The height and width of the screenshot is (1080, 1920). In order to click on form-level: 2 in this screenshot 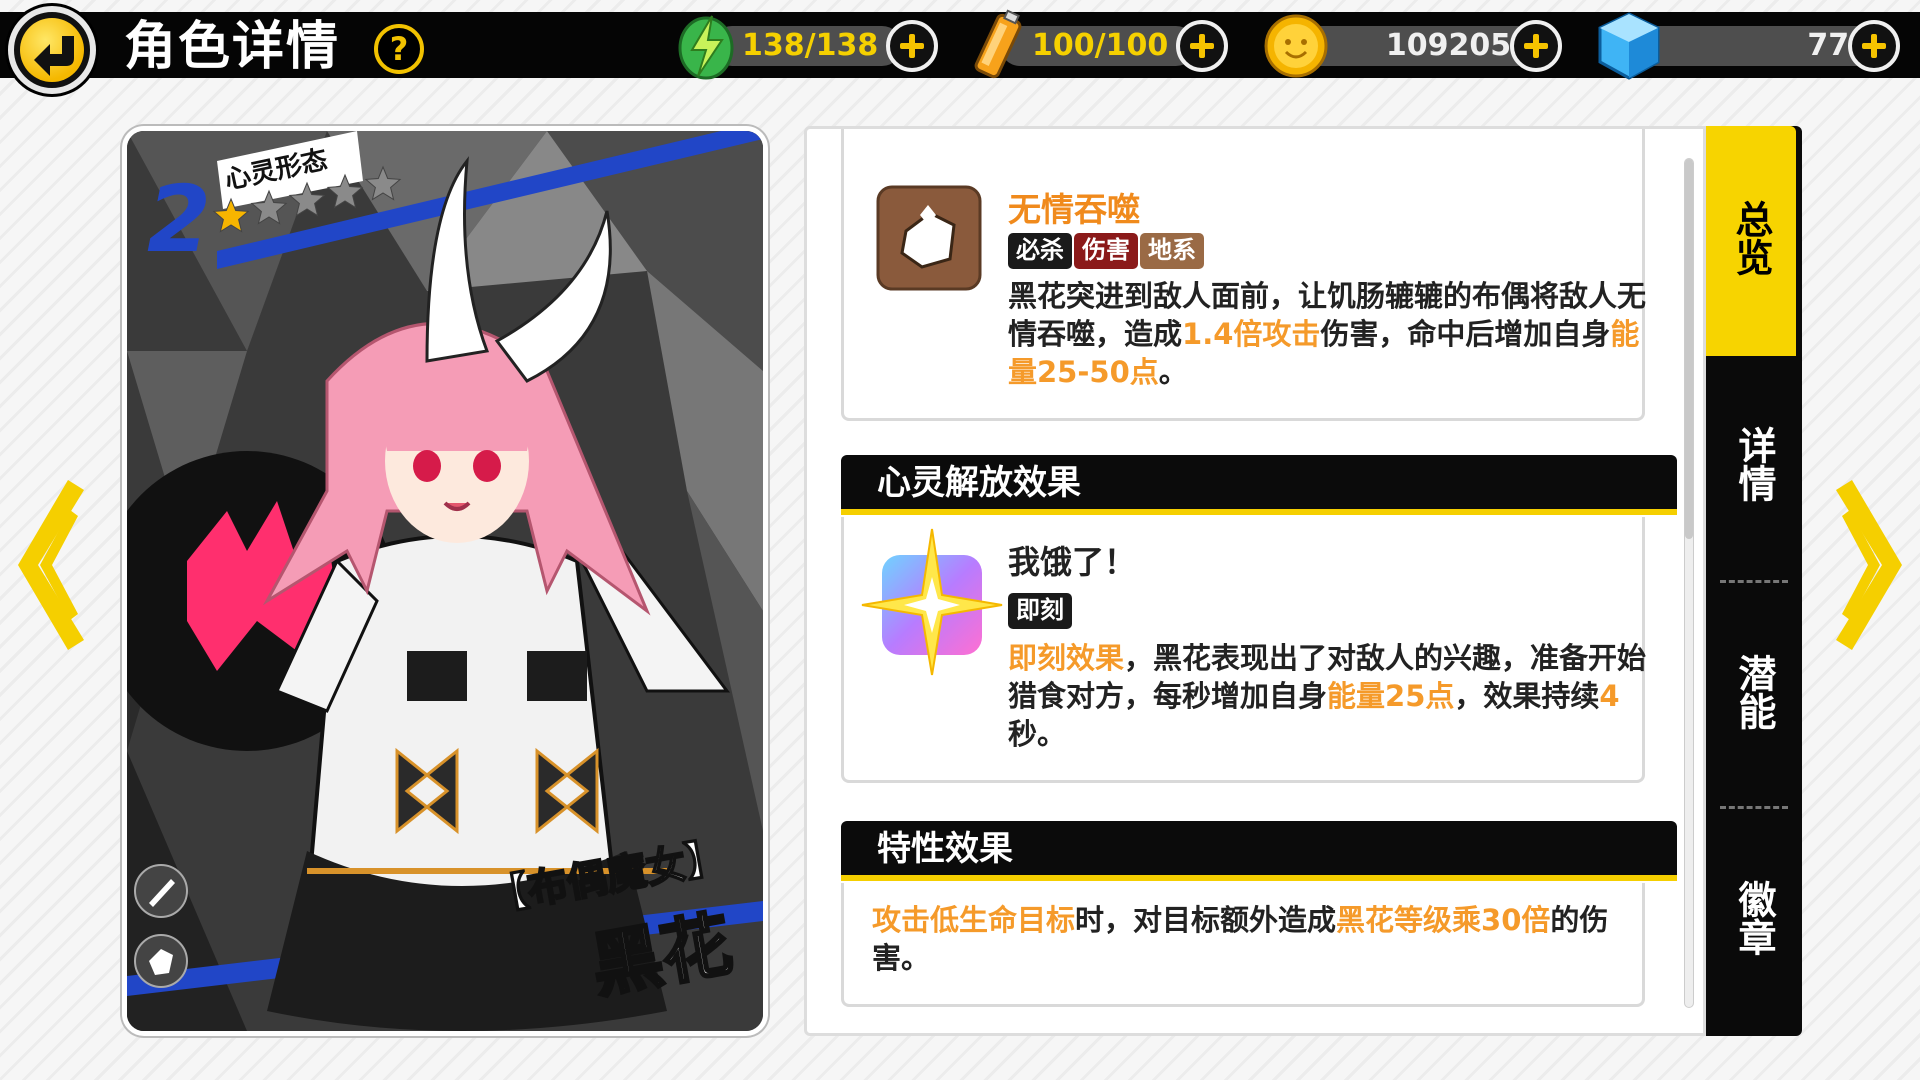, I will do `click(179, 219)`.